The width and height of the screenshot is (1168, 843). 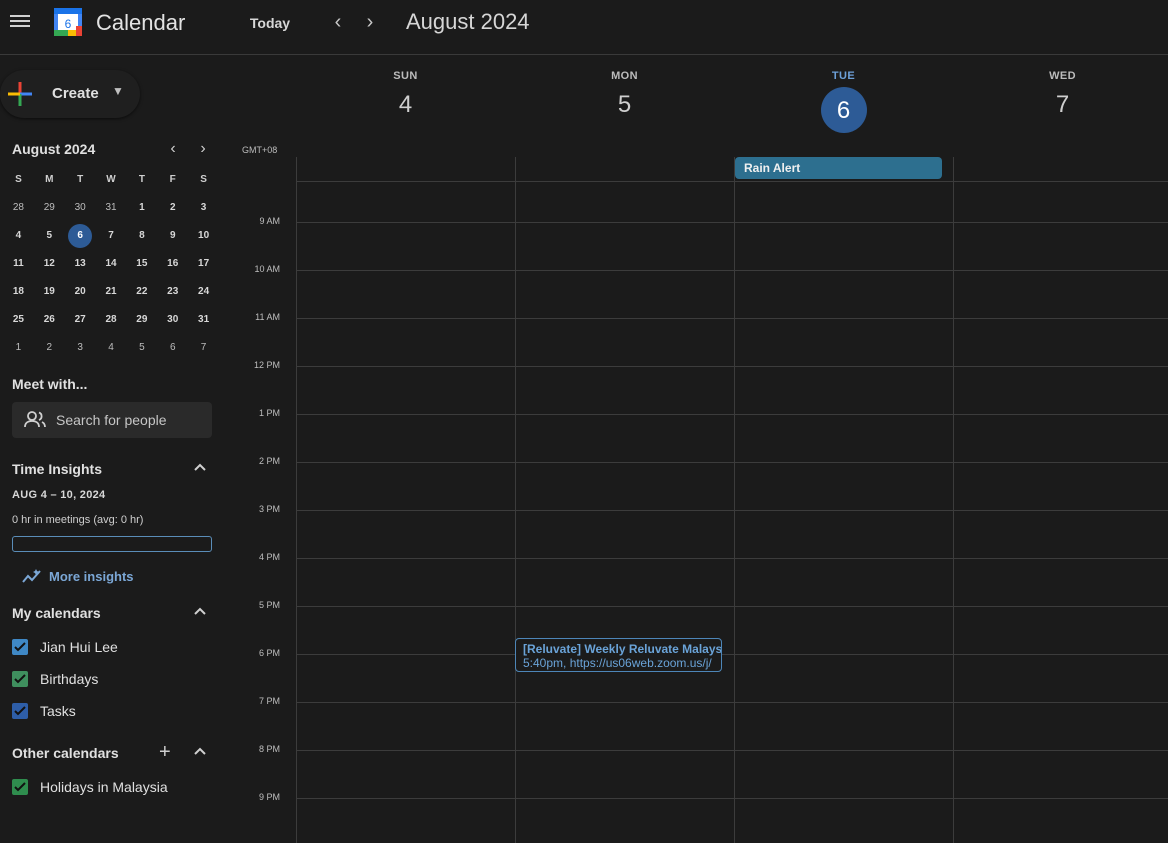 What do you see at coordinates (269, 221) in the screenshot?
I see `time-label: 9 AM` at bounding box center [269, 221].